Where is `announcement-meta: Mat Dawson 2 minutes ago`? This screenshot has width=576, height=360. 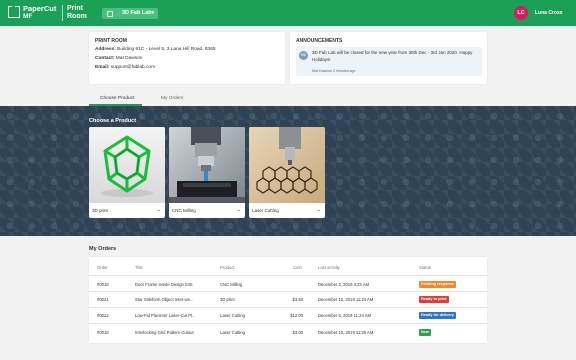 announcement-meta: Mat Dawson 2 minutes ago is located at coordinates (334, 71).